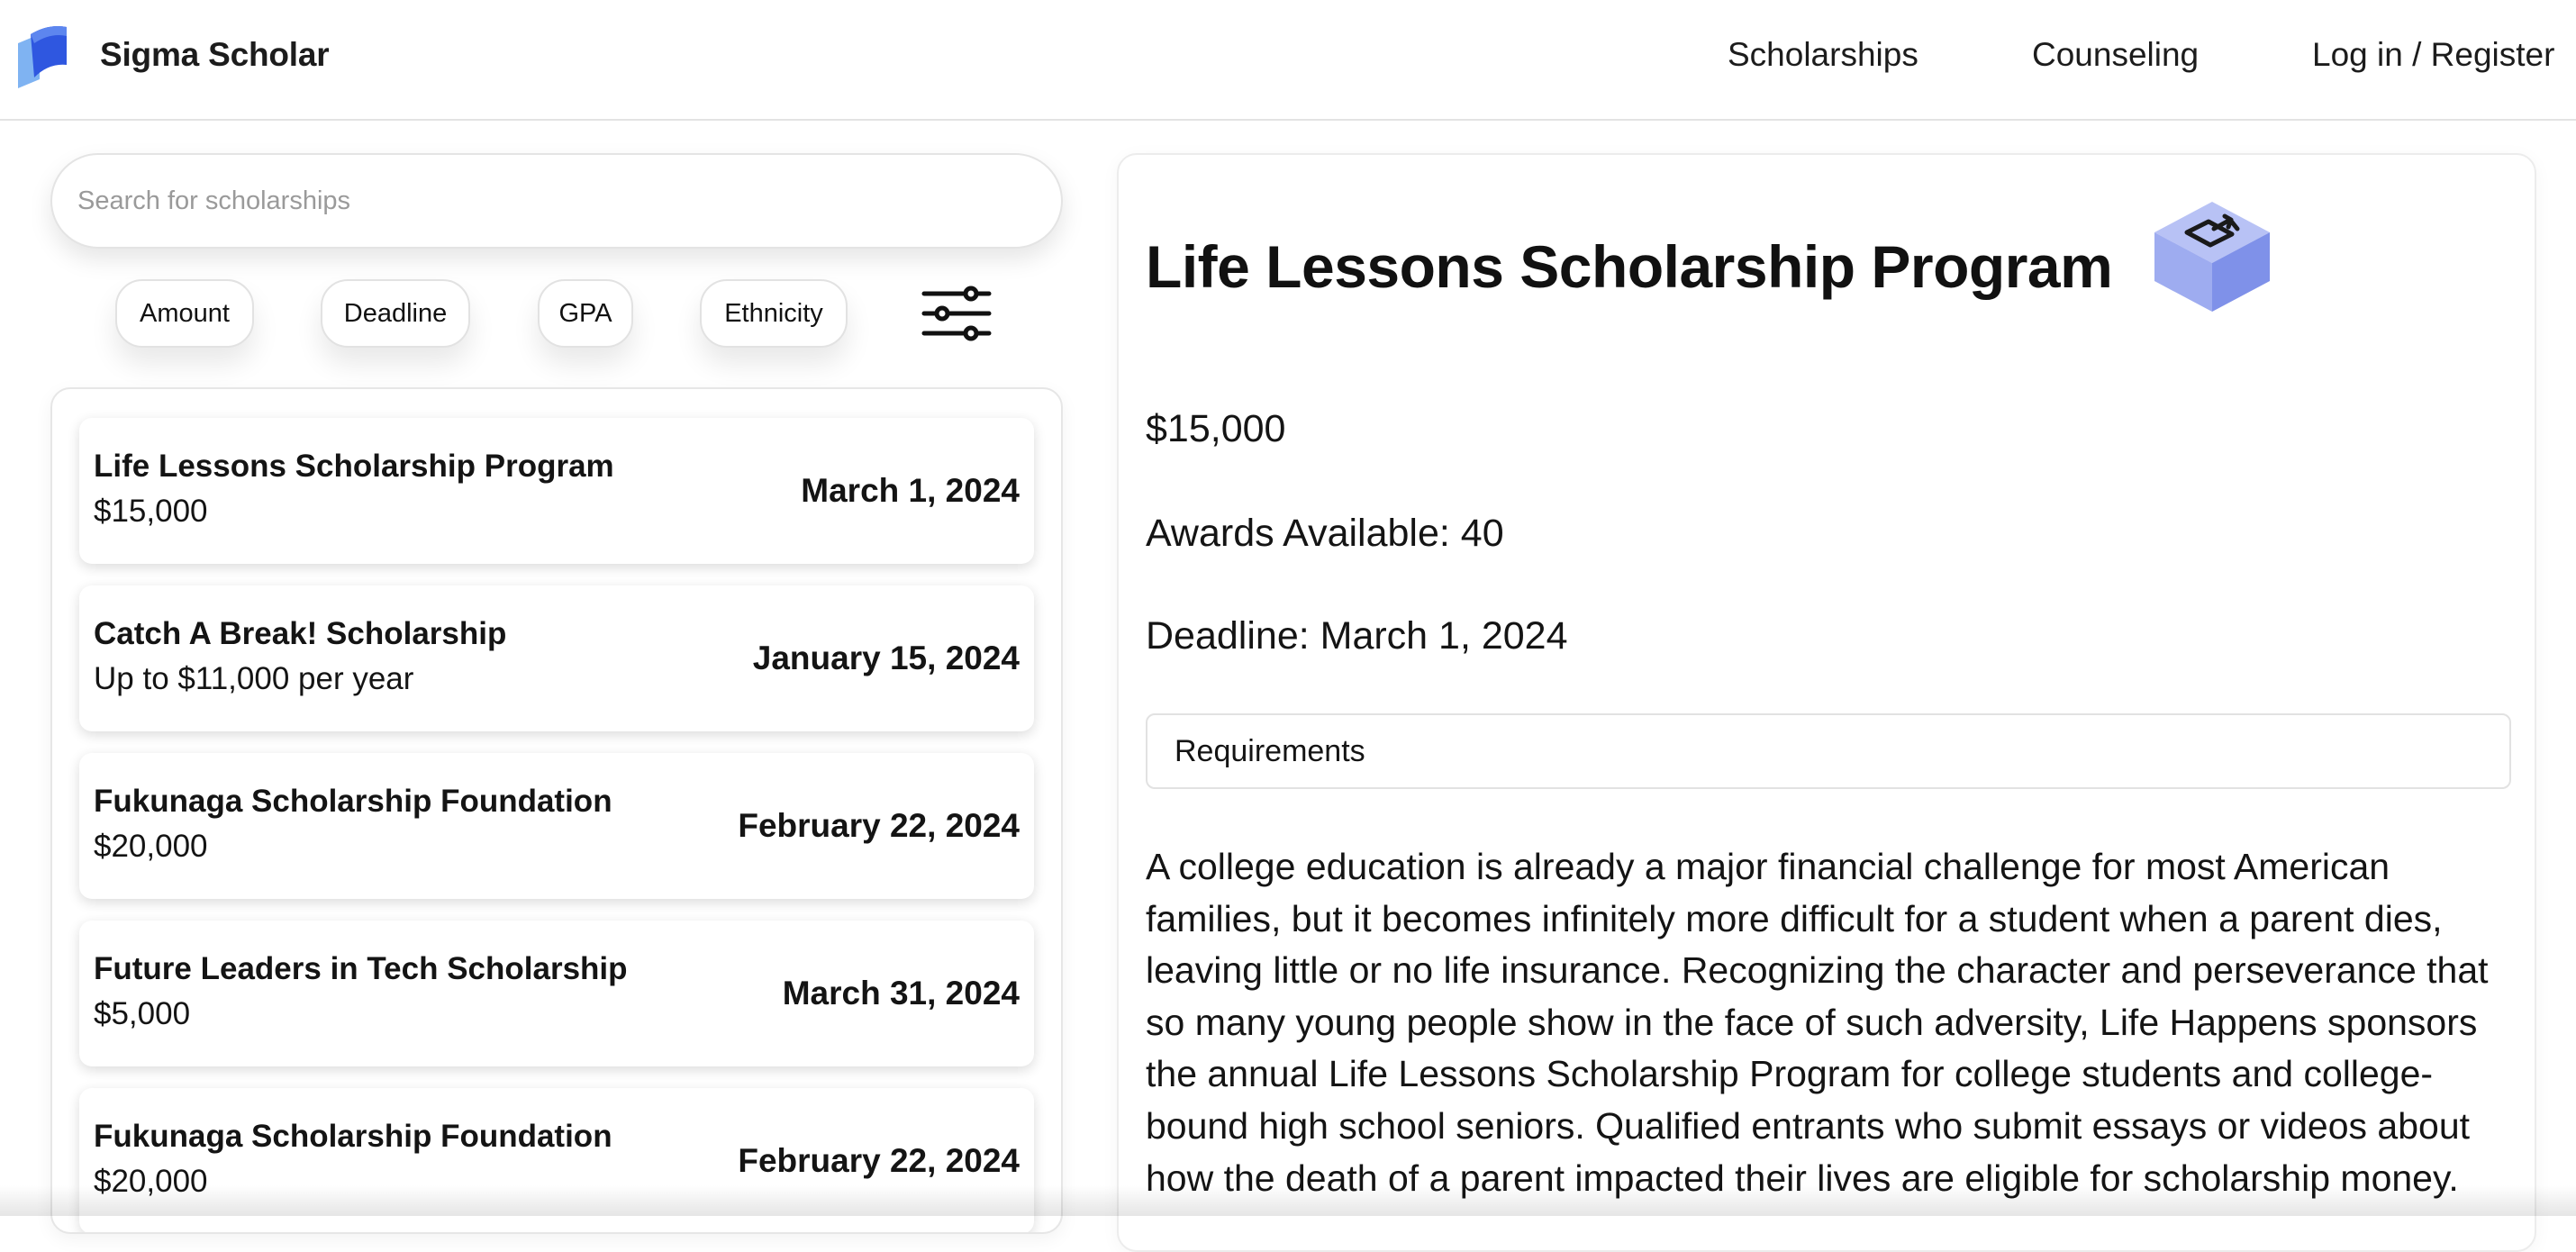 Image resolution: width=2576 pixels, height=1252 pixels. What do you see at coordinates (1629, 266) in the screenshot?
I see `detail-title: Life Lessons Scholarship Program` at bounding box center [1629, 266].